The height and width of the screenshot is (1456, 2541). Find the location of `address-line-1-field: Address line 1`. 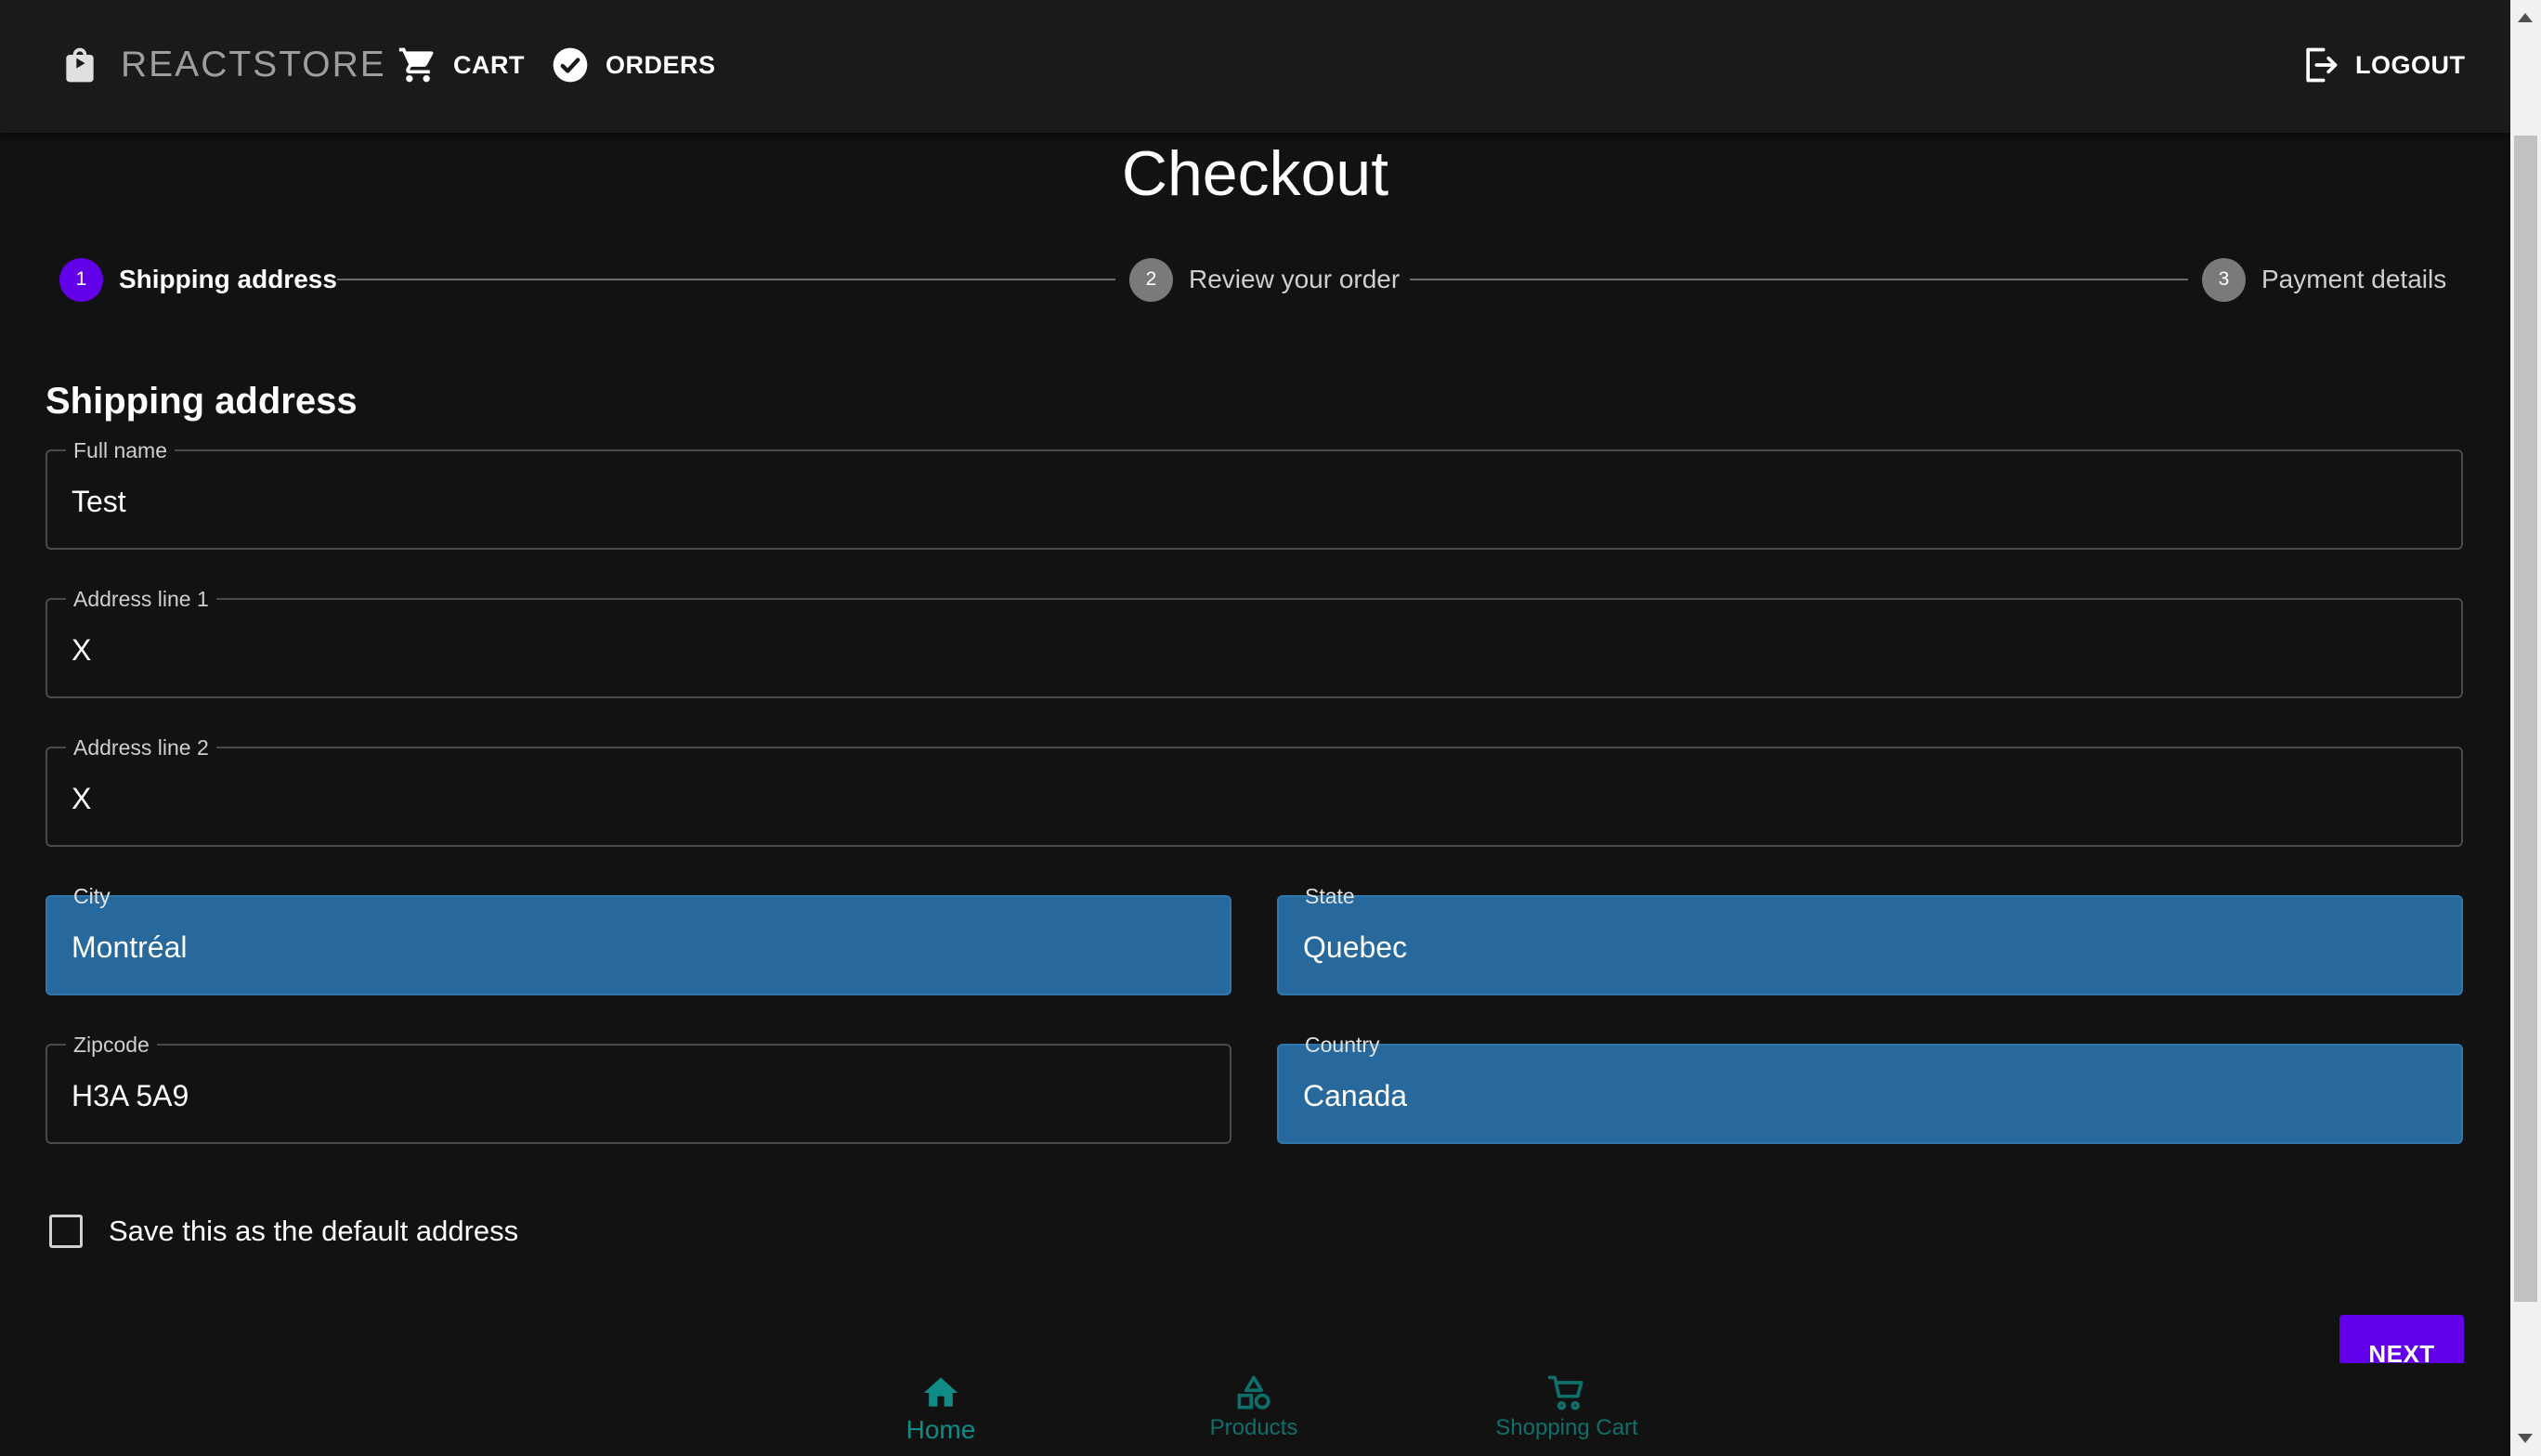

address-line-1-field: Address line 1 is located at coordinates (1254, 642).